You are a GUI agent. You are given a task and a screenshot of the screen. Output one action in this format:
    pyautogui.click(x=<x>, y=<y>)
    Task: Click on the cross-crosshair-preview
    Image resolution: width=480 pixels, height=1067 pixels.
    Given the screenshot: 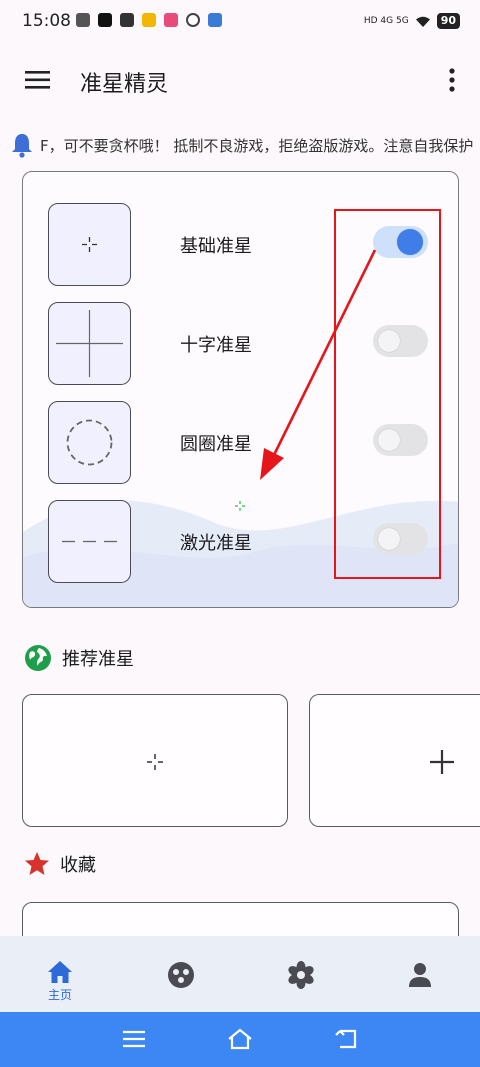 What is the action you would take?
    pyautogui.click(x=89, y=343)
    